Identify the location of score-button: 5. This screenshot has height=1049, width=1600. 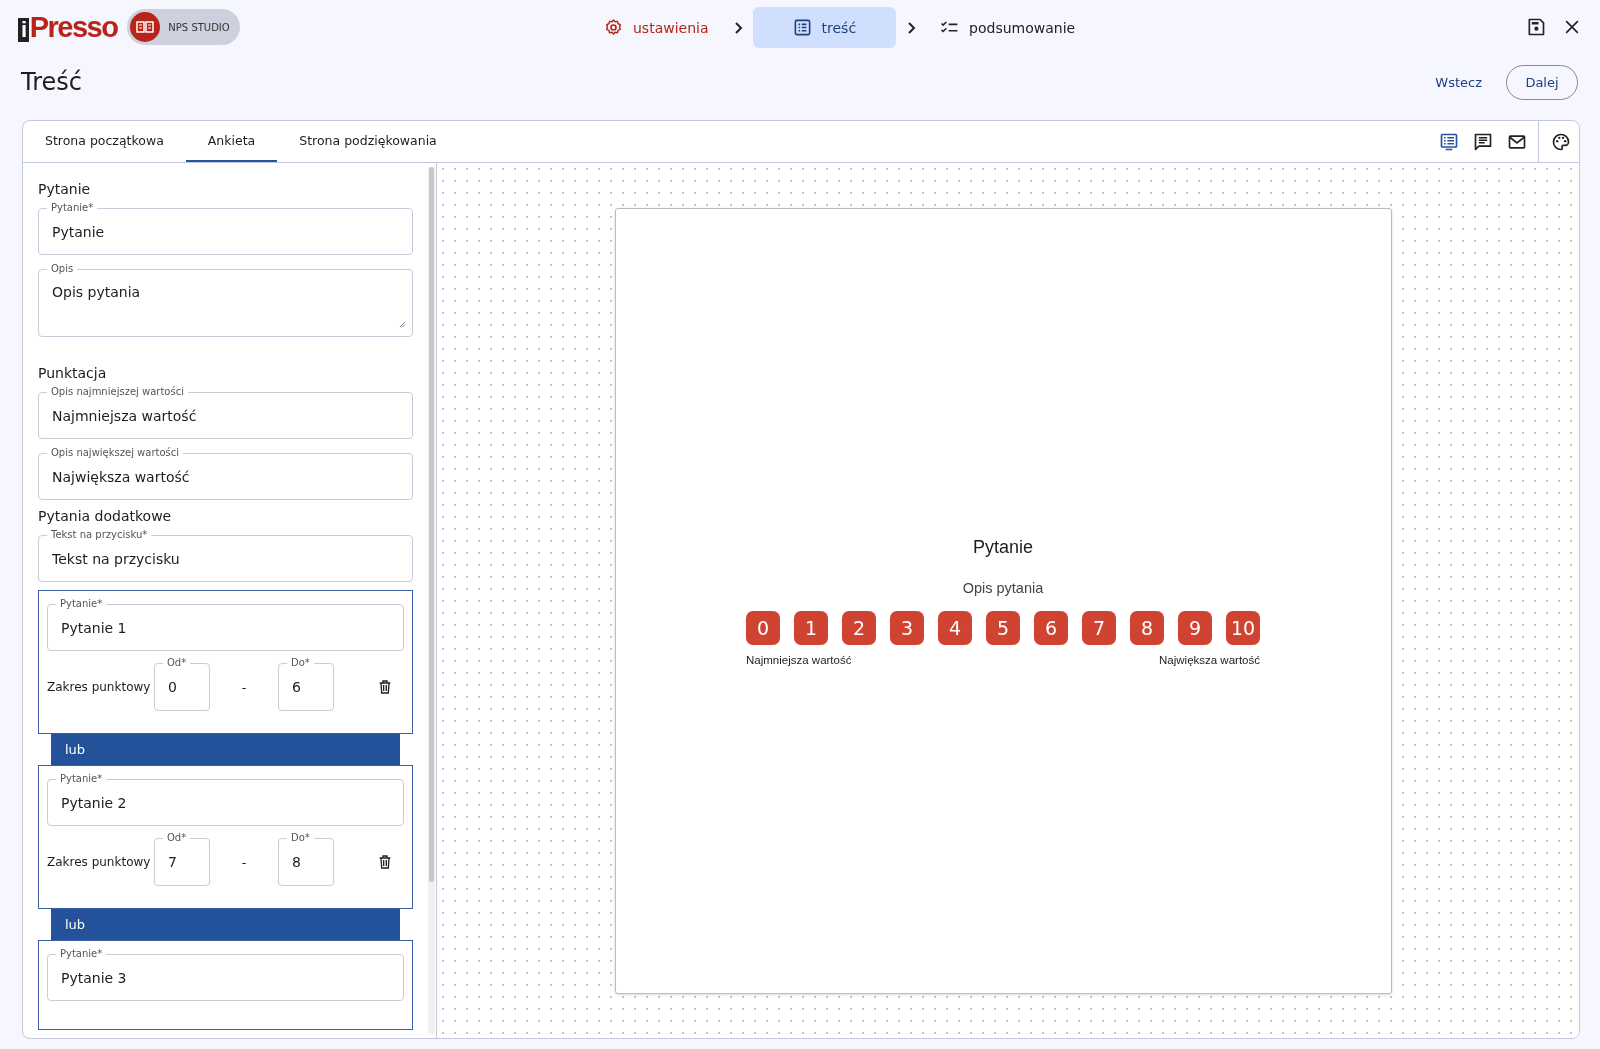
(1003, 627).